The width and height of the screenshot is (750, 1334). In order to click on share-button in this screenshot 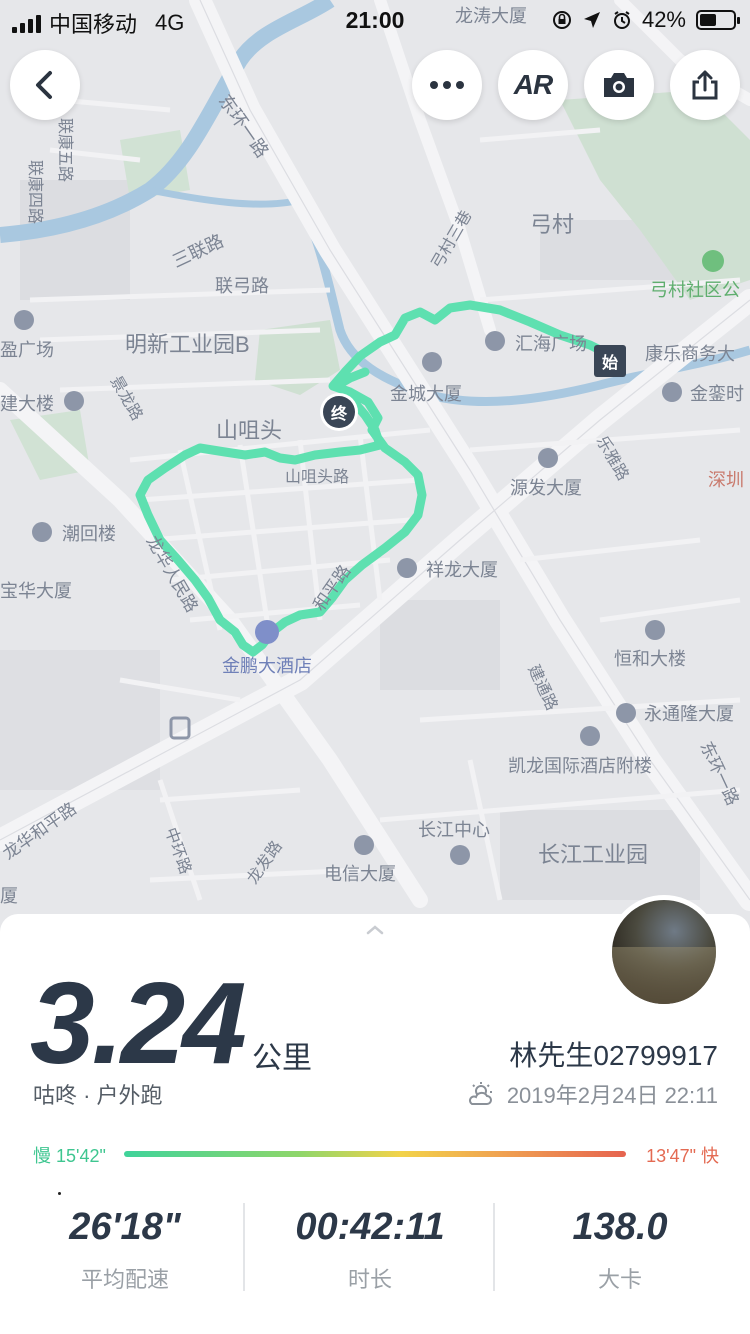, I will do `click(705, 85)`.